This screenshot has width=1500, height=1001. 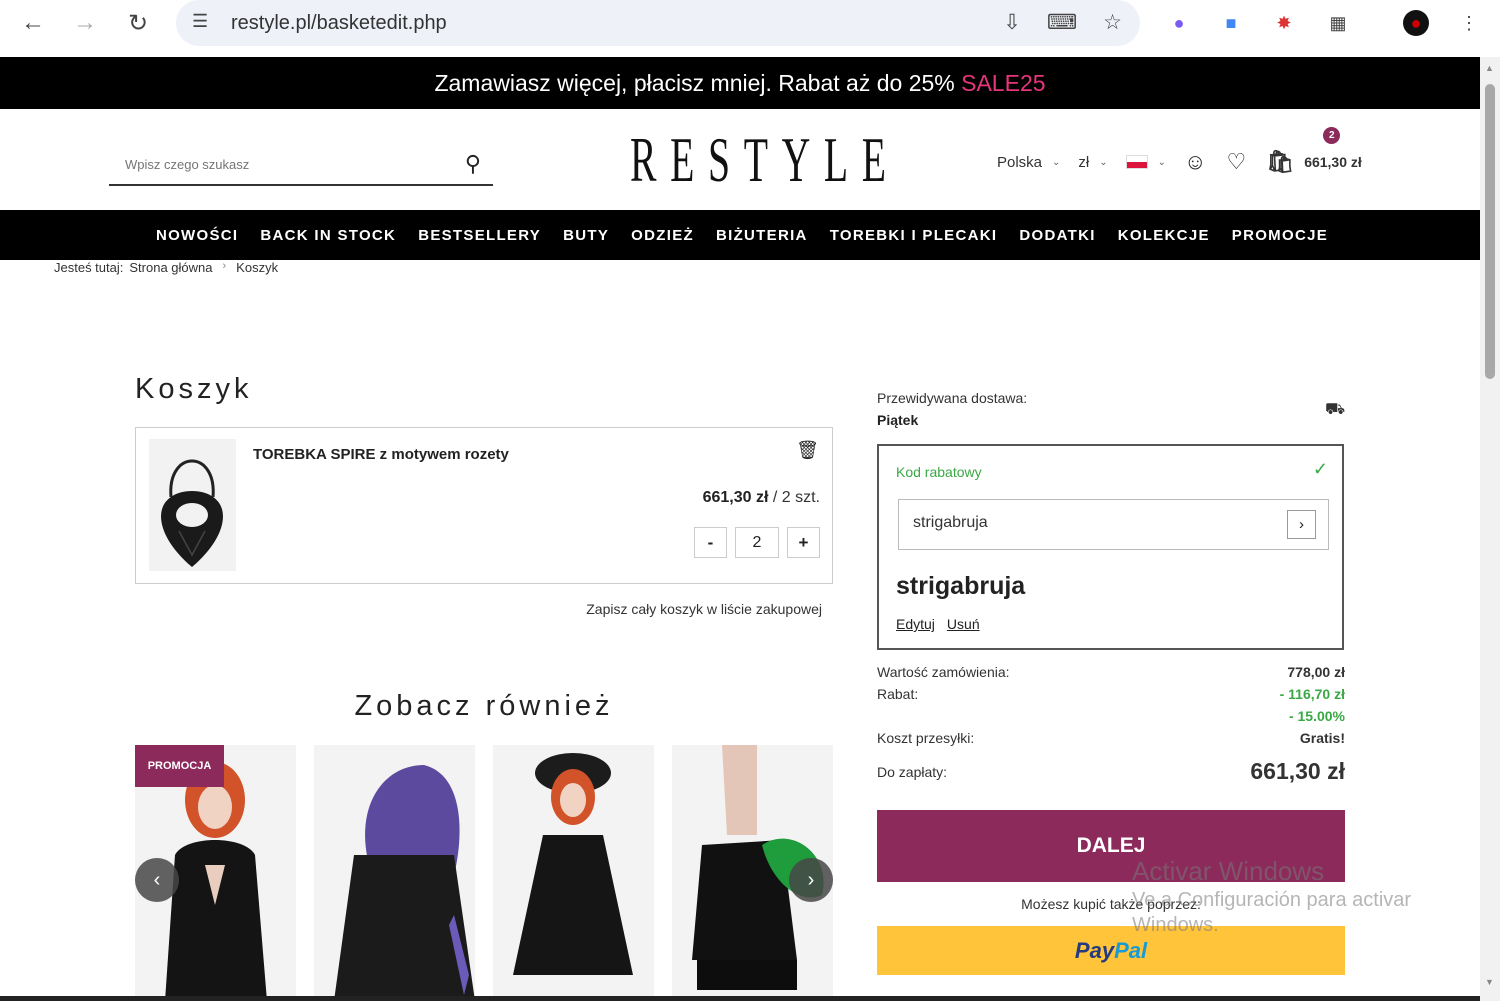 I want to click on nav-item-back-in-stock: BACK IN STOCK, so click(x=328, y=235).